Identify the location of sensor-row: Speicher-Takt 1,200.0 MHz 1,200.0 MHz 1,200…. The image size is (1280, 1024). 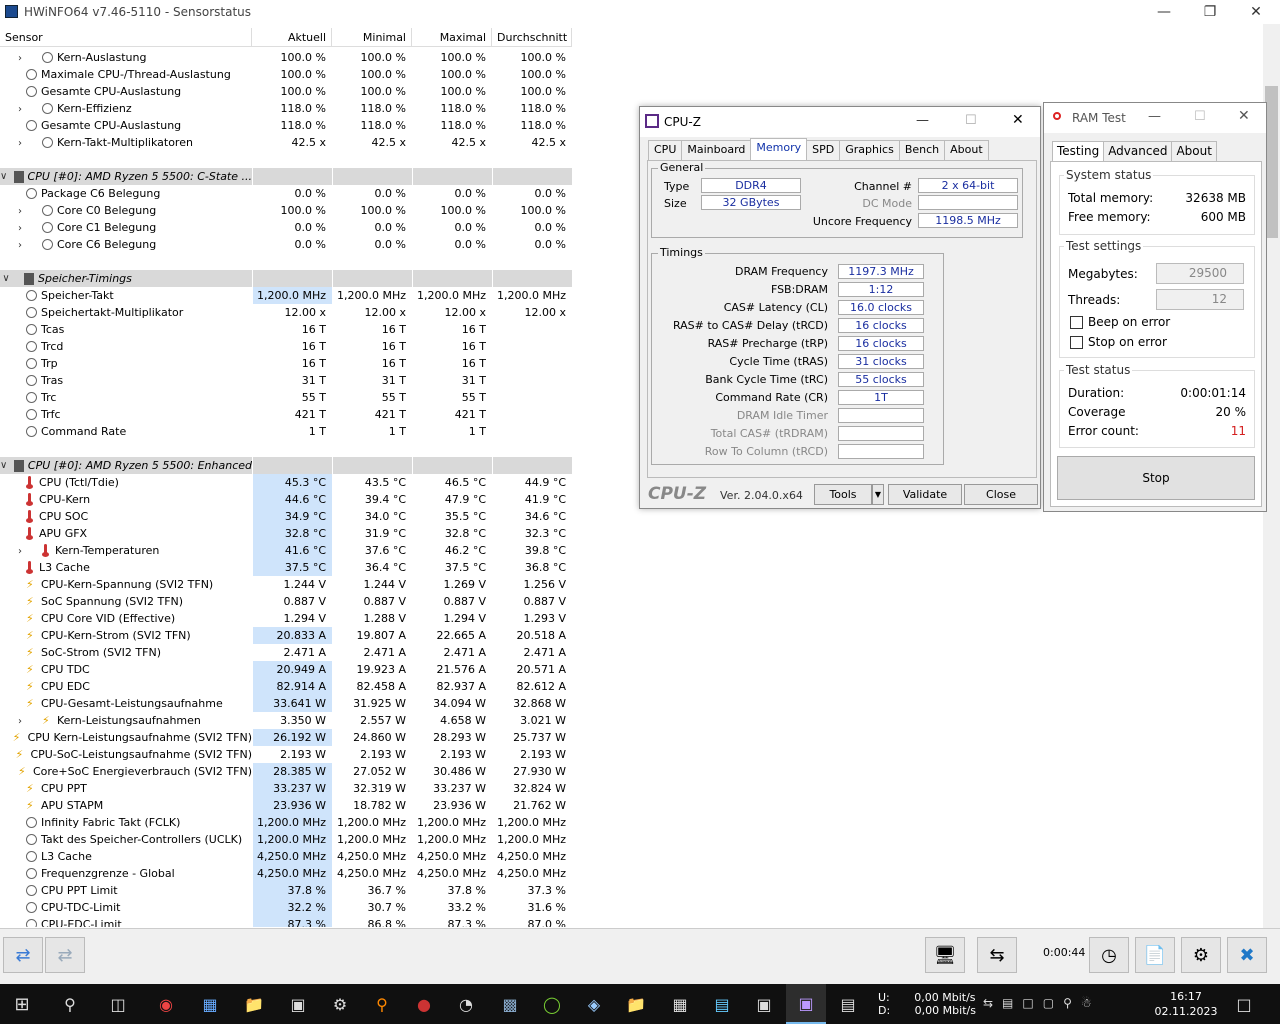
(286, 295).